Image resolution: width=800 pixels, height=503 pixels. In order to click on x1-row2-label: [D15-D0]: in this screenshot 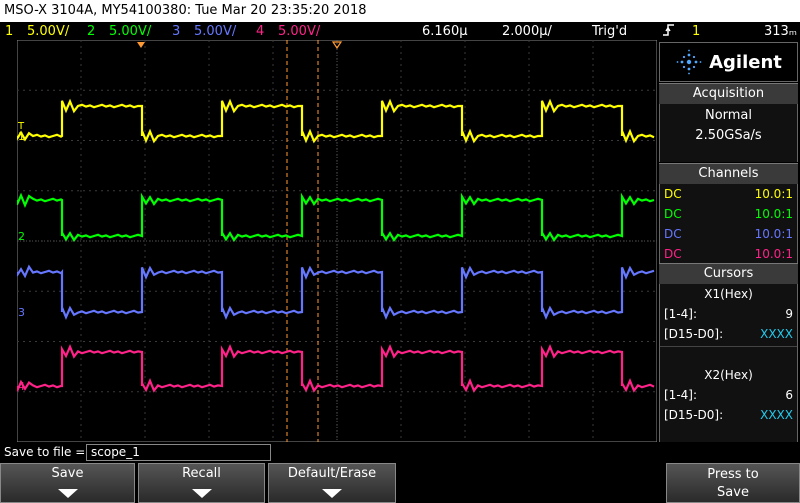, I will do `click(694, 334)`.